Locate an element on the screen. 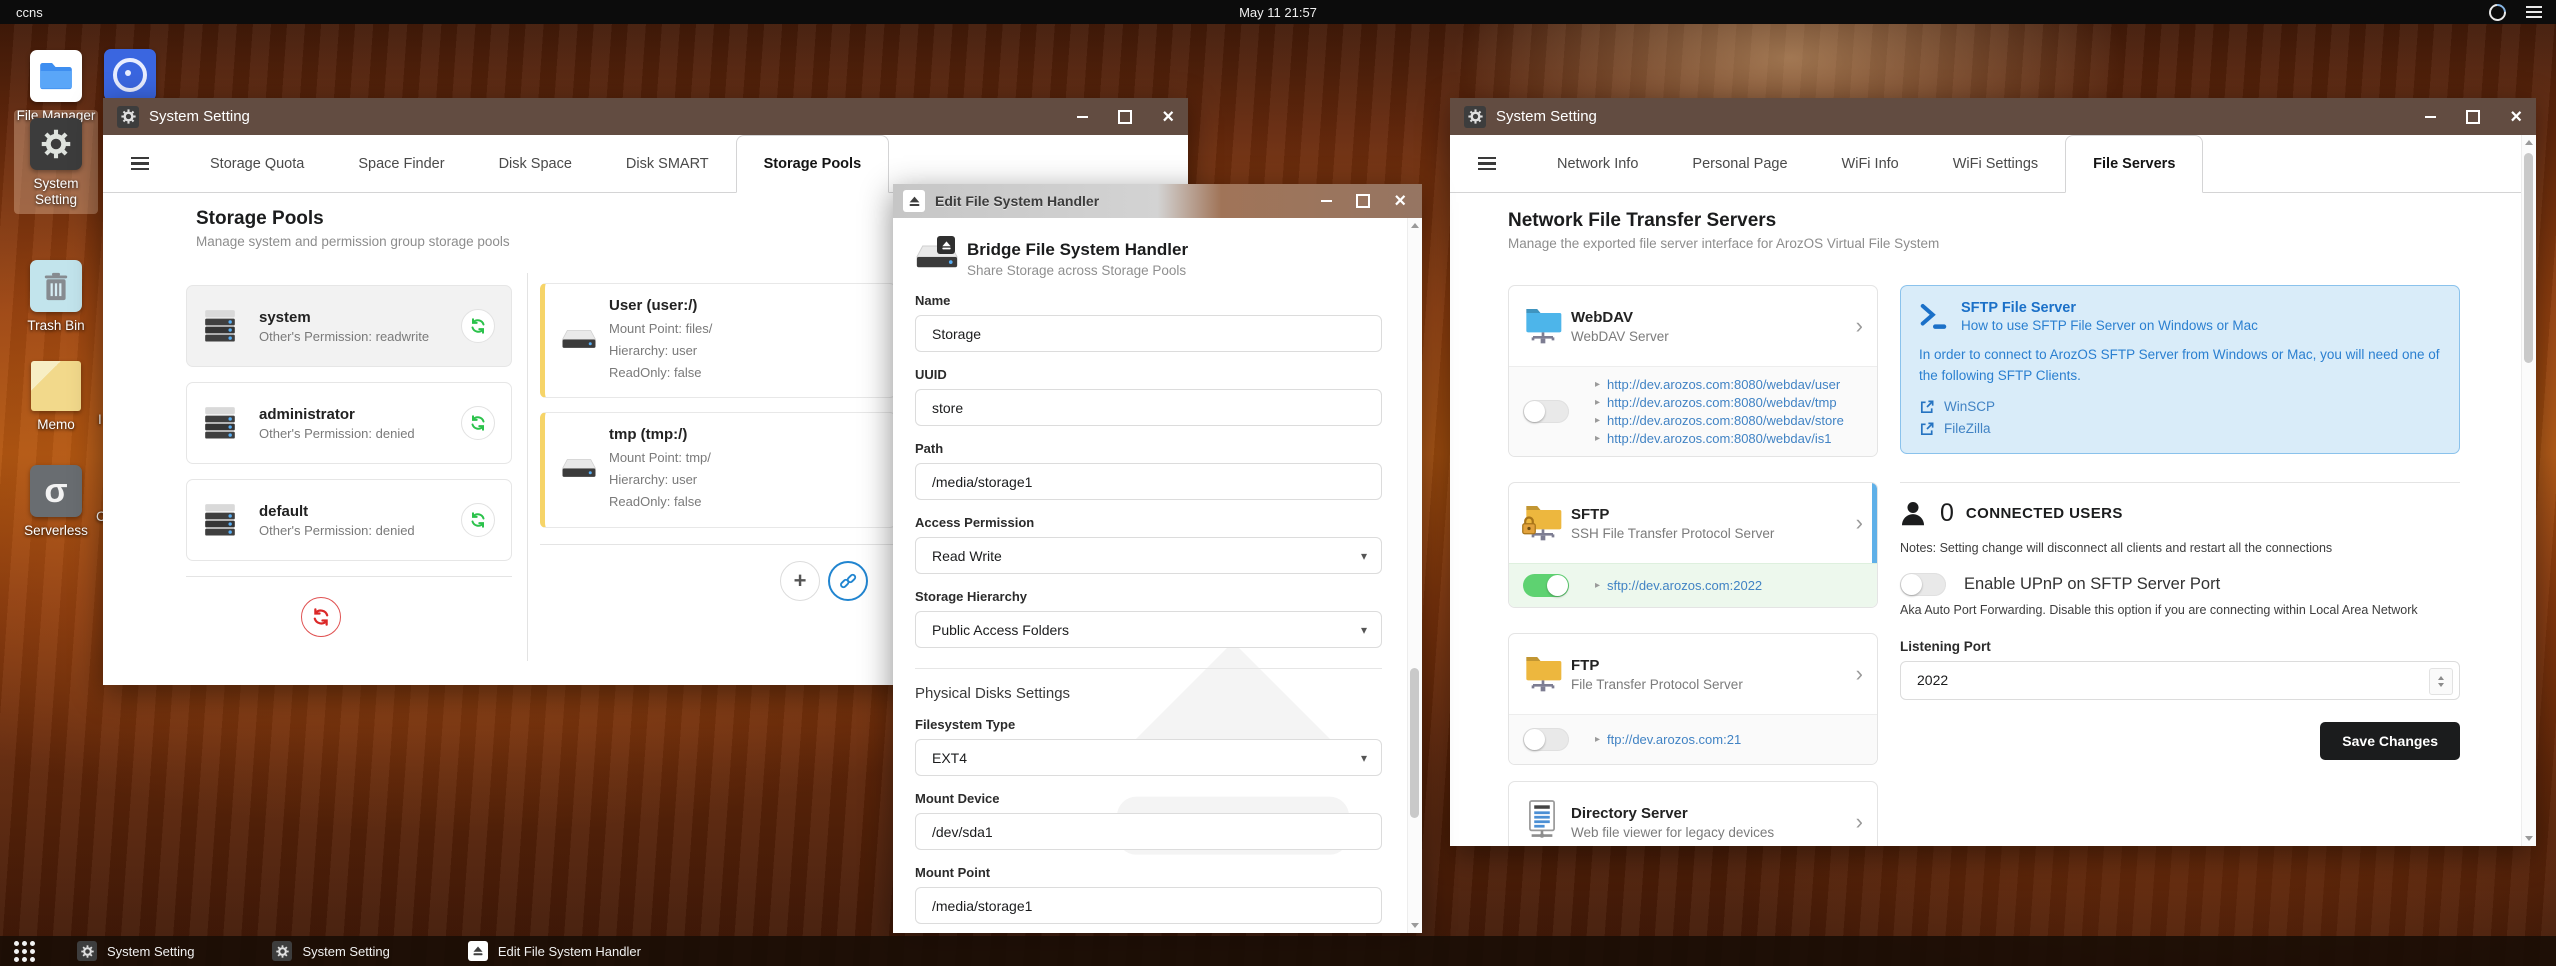 The height and width of the screenshot is (966, 2556). tab-space-finder: Space Finder is located at coordinates (401, 163).